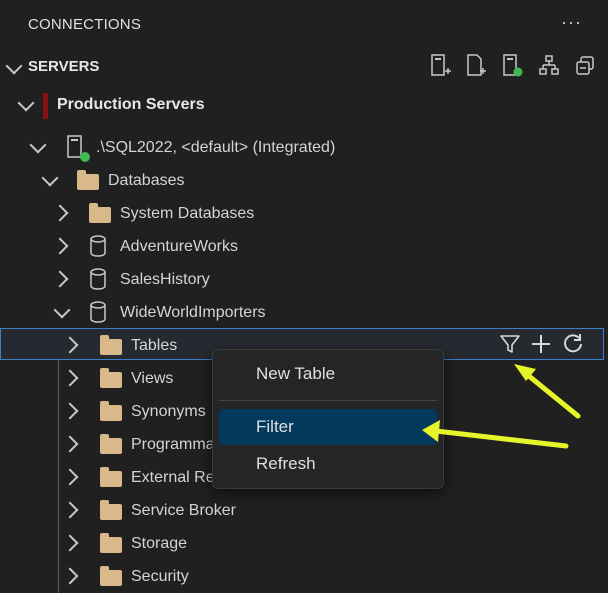 The height and width of the screenshot is (593, 608). What do you see at coordinates (501, 406) in the screenshot?
I see `annotation-arrows` at bounding box center [501, 406].